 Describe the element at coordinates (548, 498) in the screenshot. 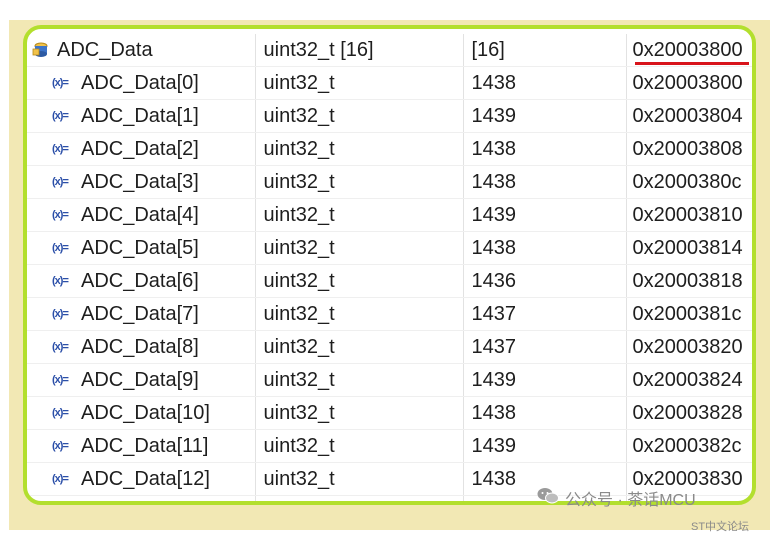

I see `wechat-icon` at that location.